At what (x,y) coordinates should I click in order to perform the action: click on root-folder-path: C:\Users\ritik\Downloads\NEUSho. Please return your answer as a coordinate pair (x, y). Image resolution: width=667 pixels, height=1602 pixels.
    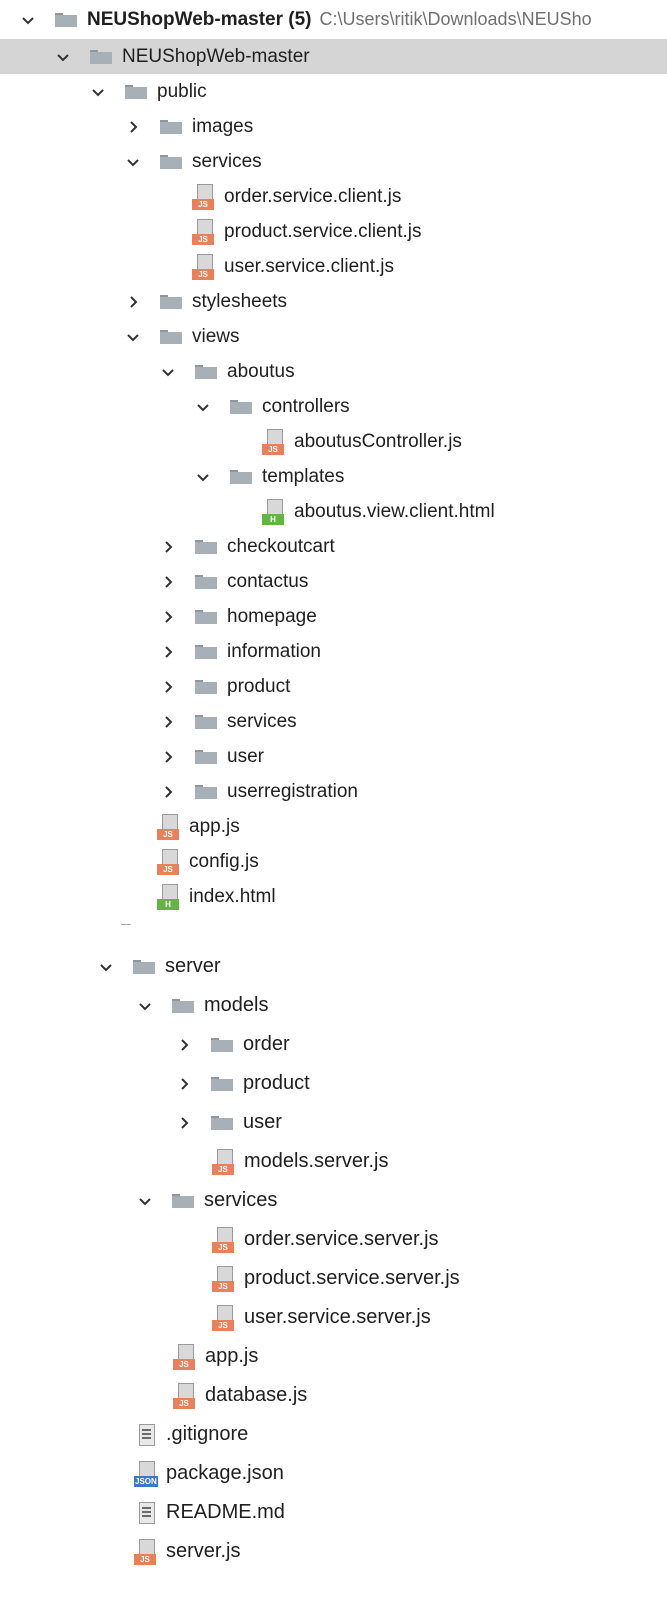
    Looking at the image, I should click on (455, 19).